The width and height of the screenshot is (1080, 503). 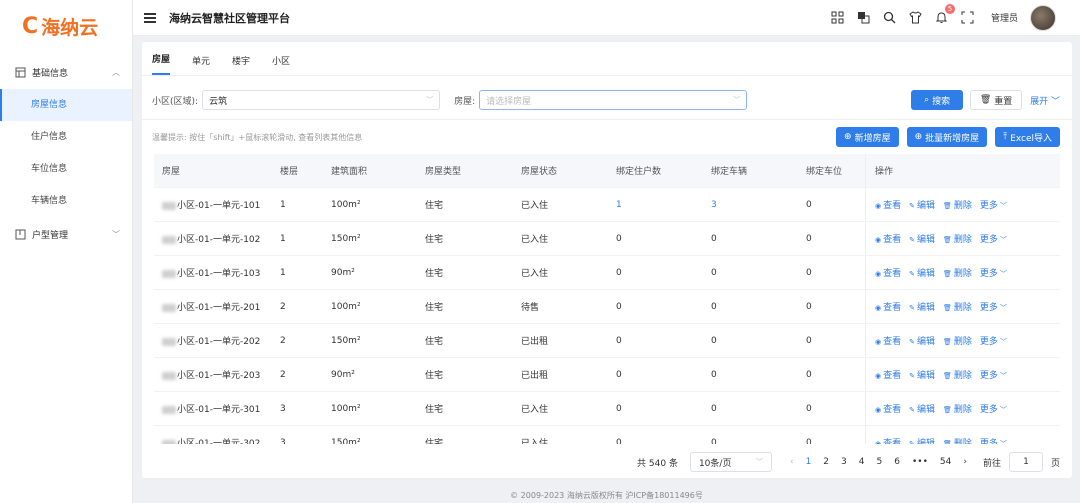 What do you see at coordinates (937, 100) in the screenshot?
I see `search-button: ⌕ 搜索` at bounding box center [937, 100].